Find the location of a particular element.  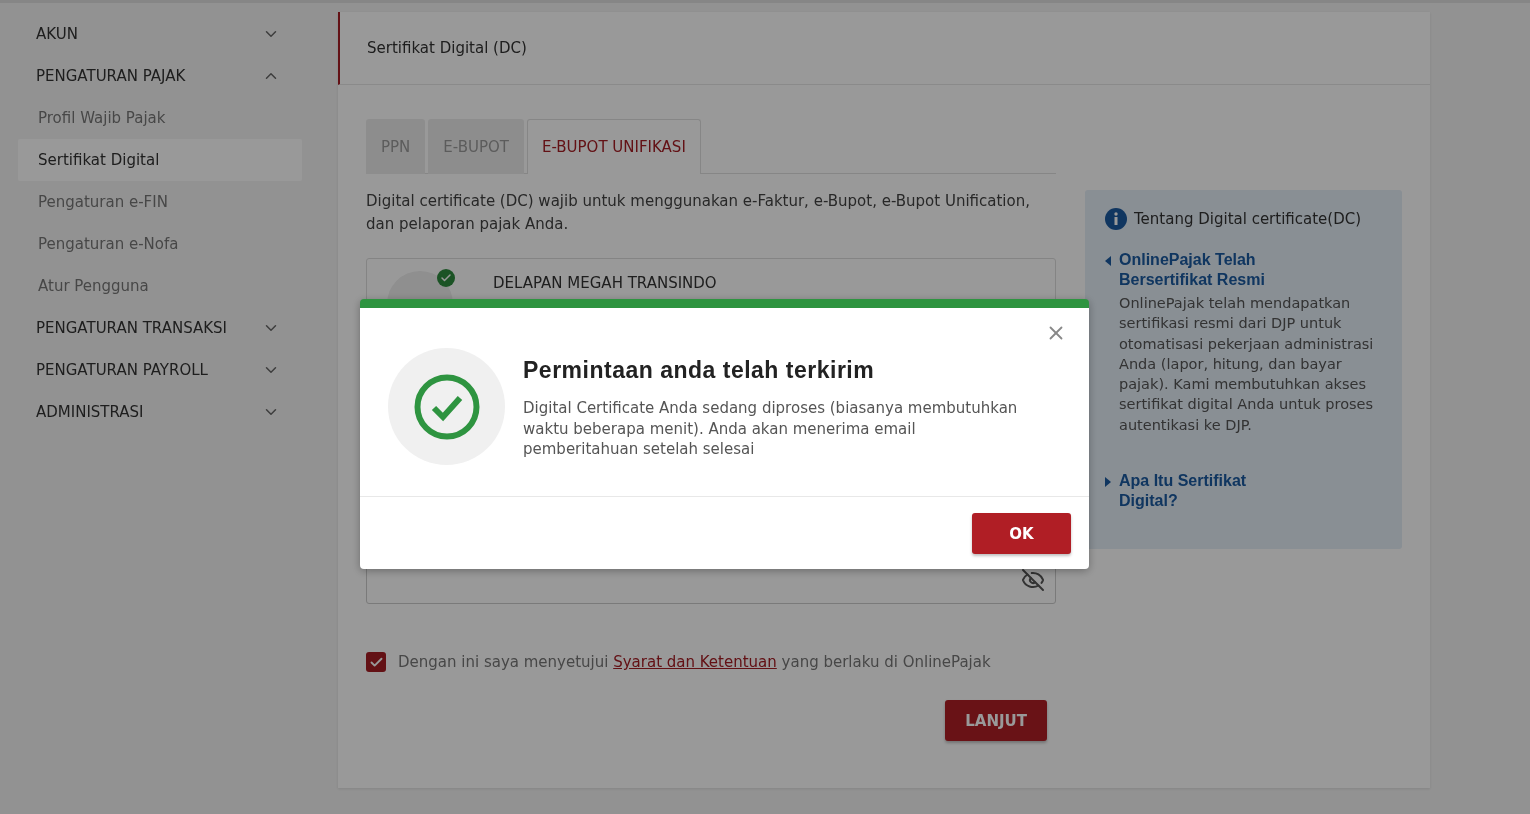

sidebar-section: PENGATURAN PAYROLL is located at coordinates (160, 370).